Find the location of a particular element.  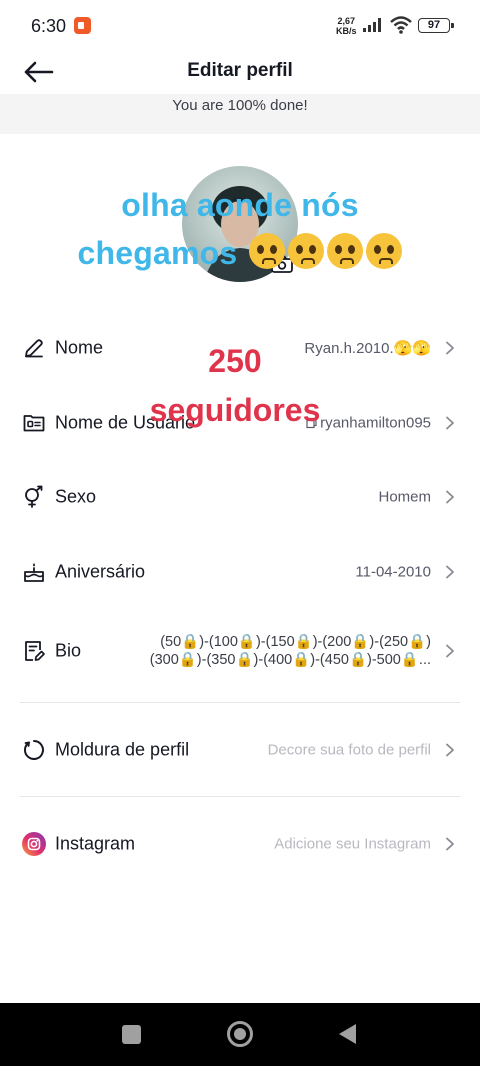

system-back-button is located at coordinates (347, 1034).